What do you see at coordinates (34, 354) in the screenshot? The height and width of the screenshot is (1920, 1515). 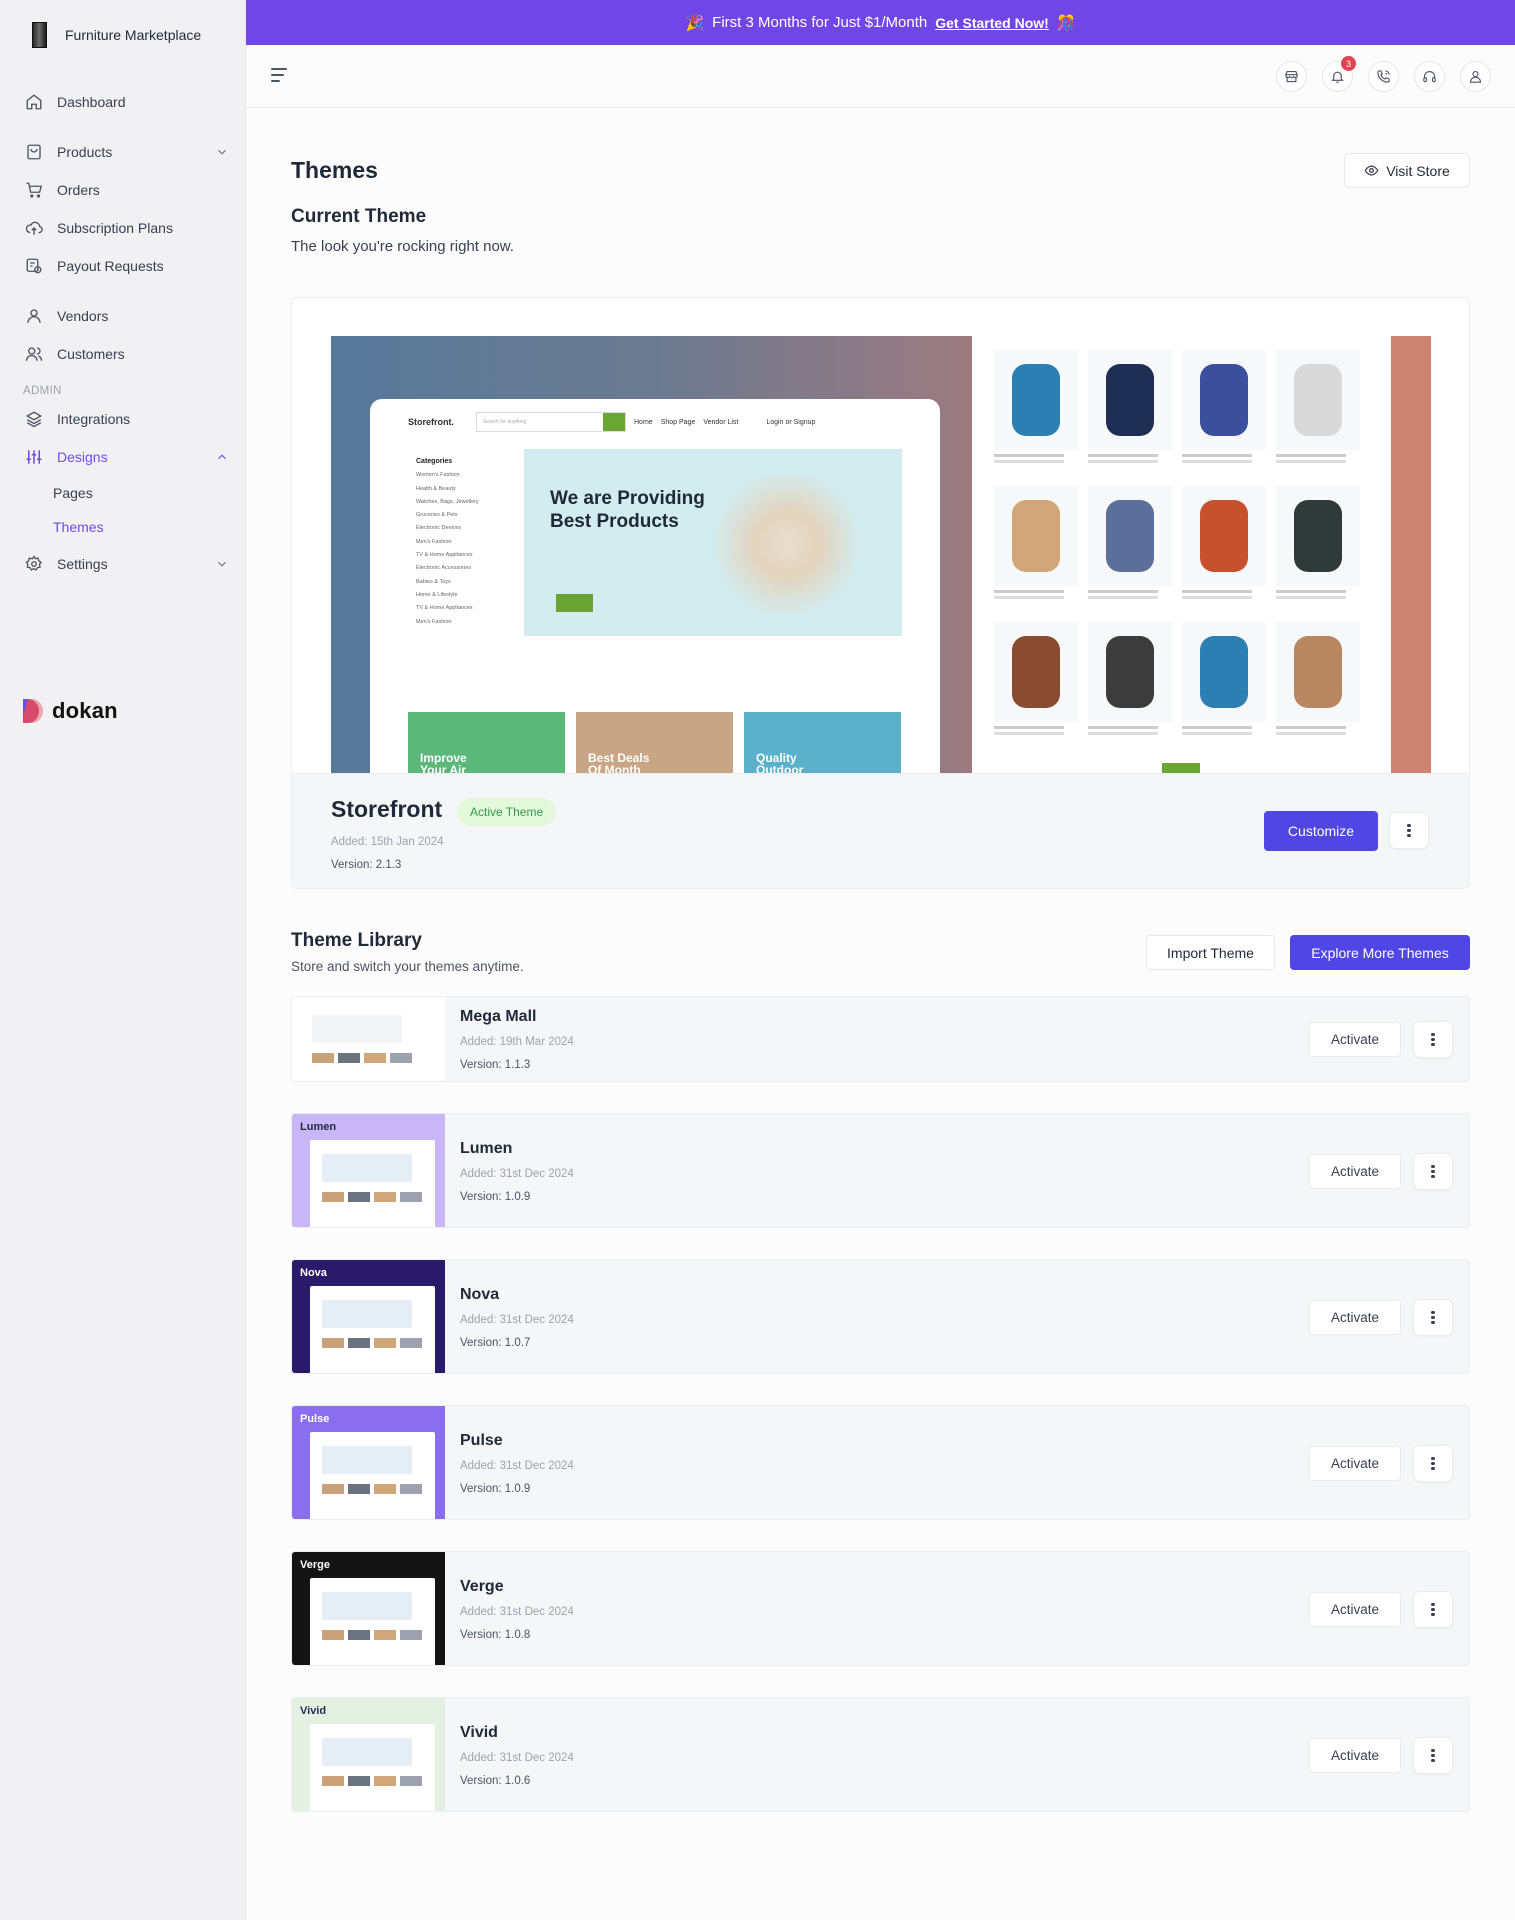 I see `users-icon` at bounding box center [34, 354].